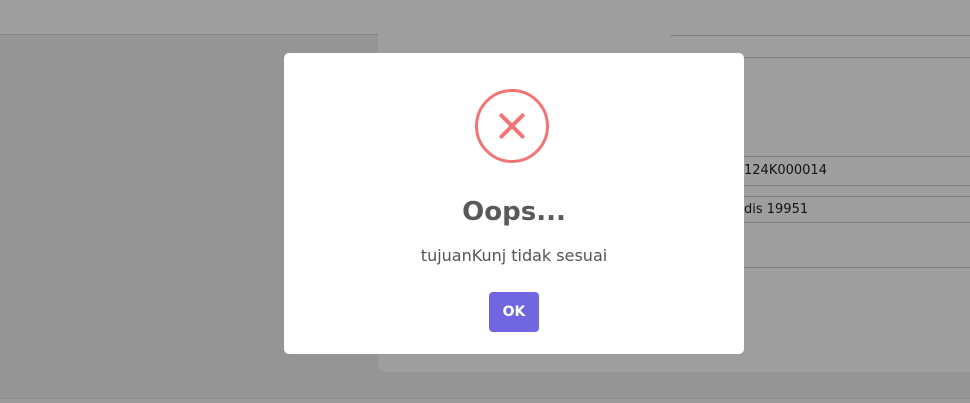 The height and width of the screenshot is (403, 970). What do you see at coordinates (514, 255) in the screenshot?
I see `dialog-message: tujuanKunj tidak sesuai` at bounding box center [514, 255].